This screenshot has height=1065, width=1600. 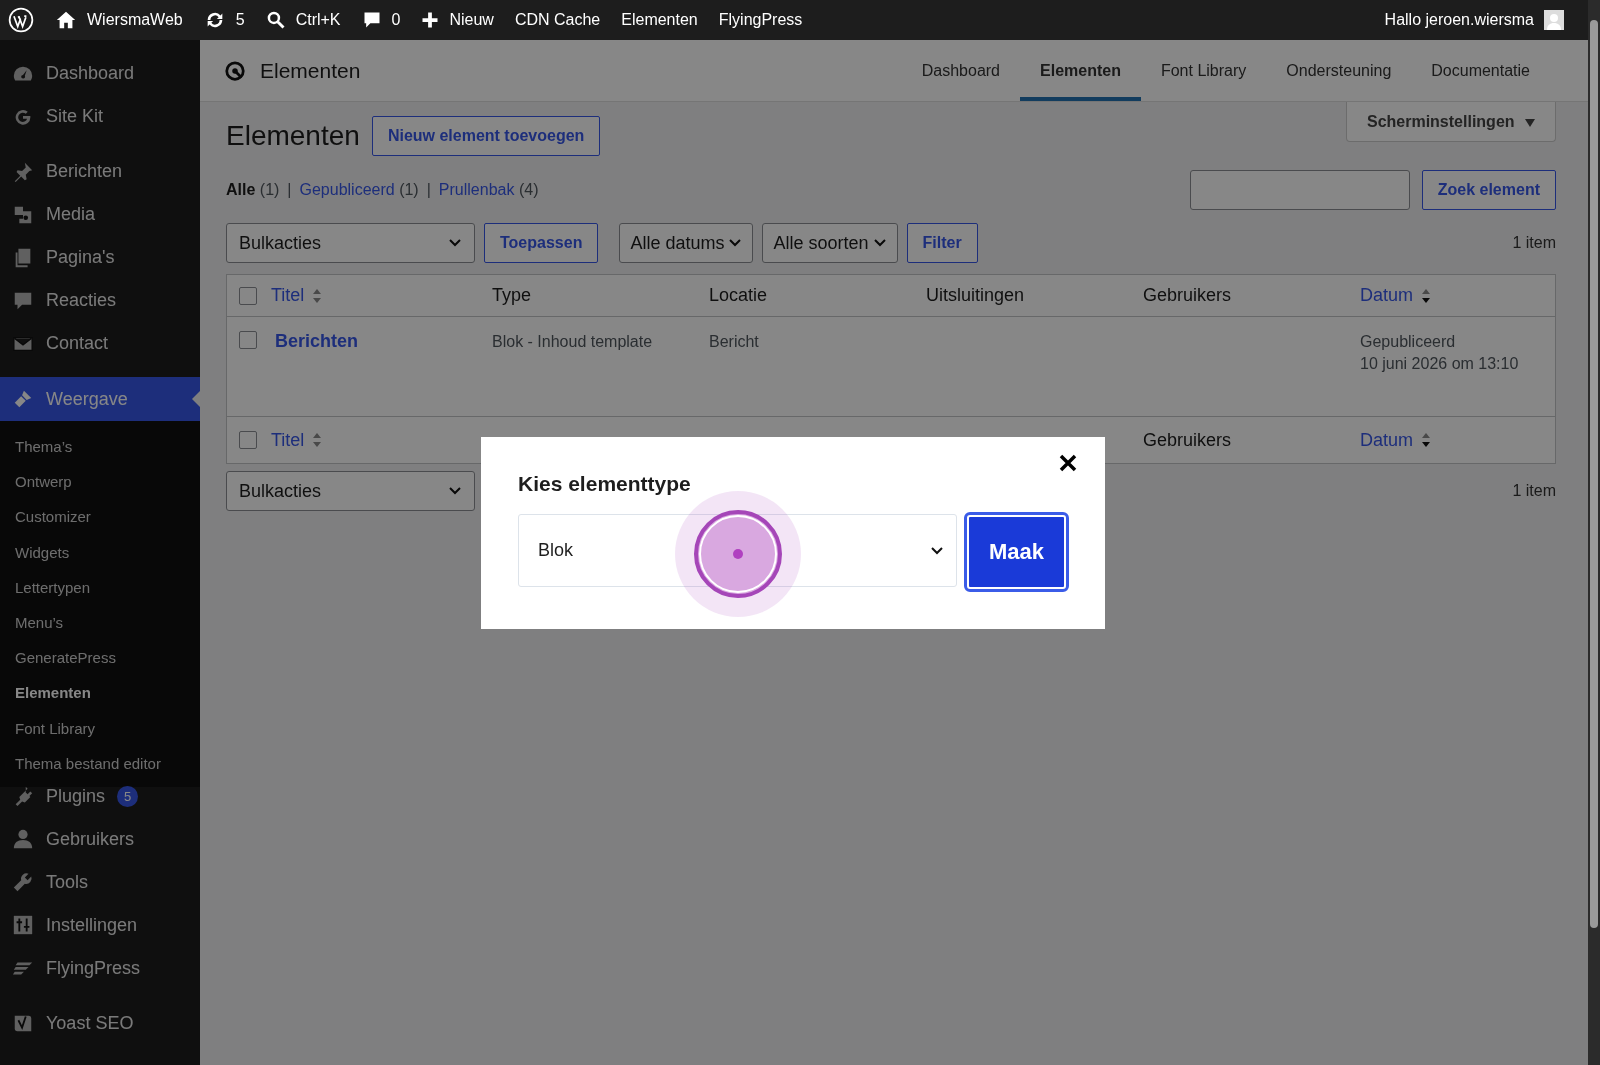 What do you see at coordinates (100, 171) in the screenshot?
I see `menu-item: Berichten` at bounding box center [100, 171].